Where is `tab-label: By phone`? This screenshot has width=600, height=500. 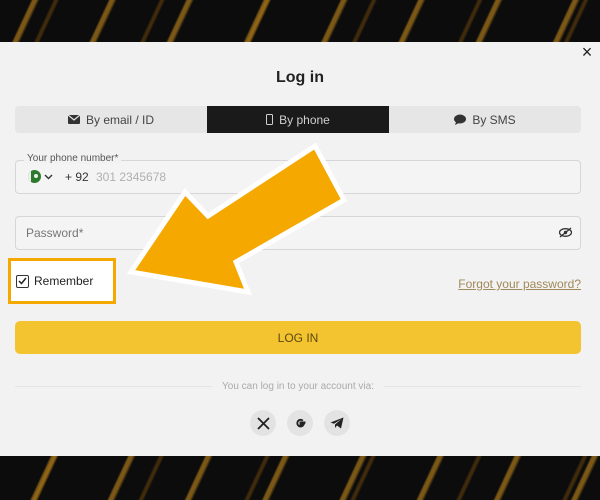 tab-label: By phone is located at coordinates (304, 119).